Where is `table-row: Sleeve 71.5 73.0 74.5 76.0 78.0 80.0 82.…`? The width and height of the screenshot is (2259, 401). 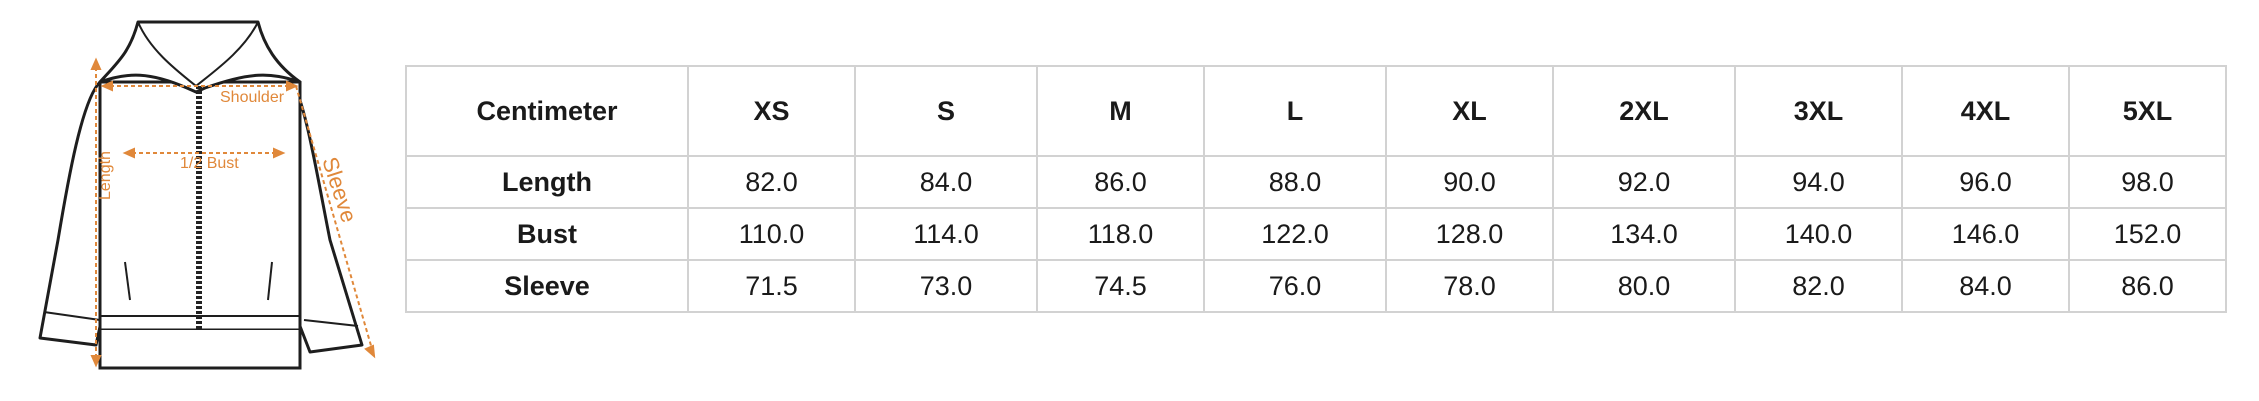
table-row: Sleeve 71.5 73.0 74.5 76.0 78.0 80.0 82.… is located at coordinates (1316, 286).